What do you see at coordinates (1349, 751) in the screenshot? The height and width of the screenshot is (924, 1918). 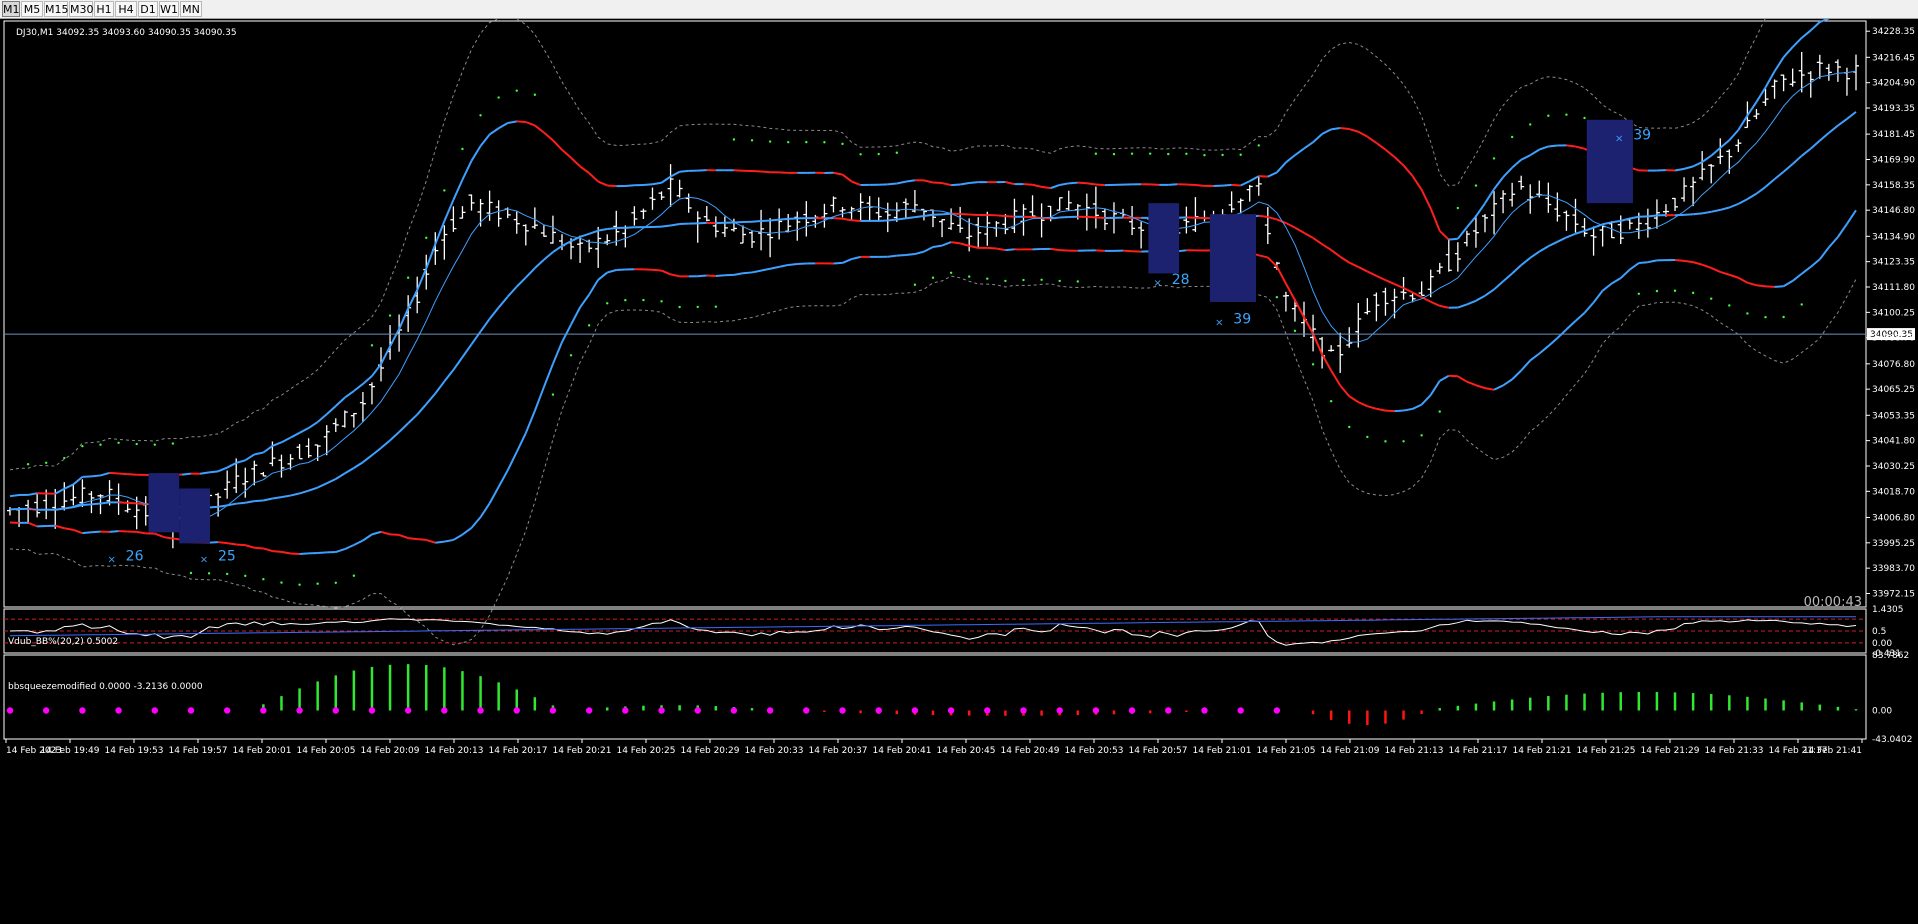 I see `time-tick-label: 14 Feb 21:09` at bounding box center [1349, 751].